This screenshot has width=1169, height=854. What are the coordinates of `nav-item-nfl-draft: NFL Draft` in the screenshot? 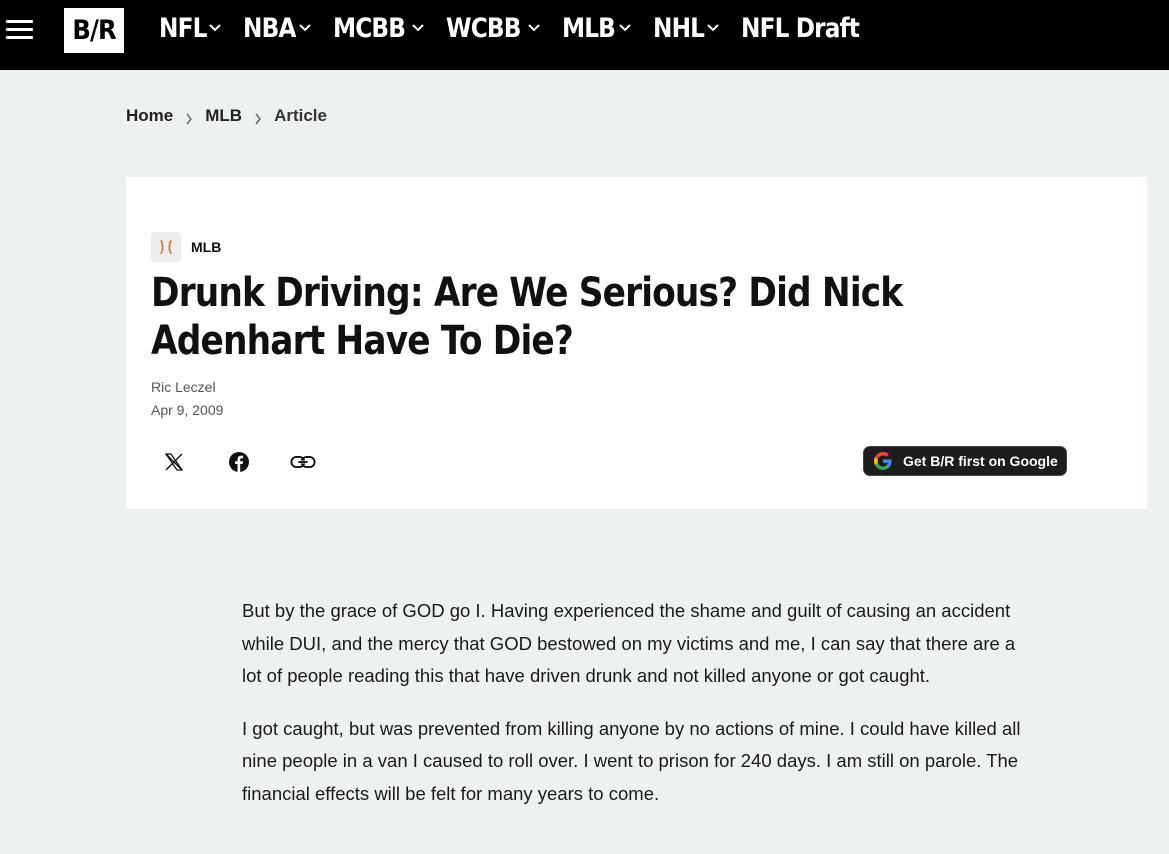 It's located at (809, 28).